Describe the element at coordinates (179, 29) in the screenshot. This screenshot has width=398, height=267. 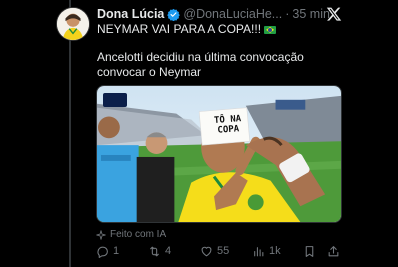
I see `headline-text: NEYMAR VAI PARA A COPA!!!` at that location.